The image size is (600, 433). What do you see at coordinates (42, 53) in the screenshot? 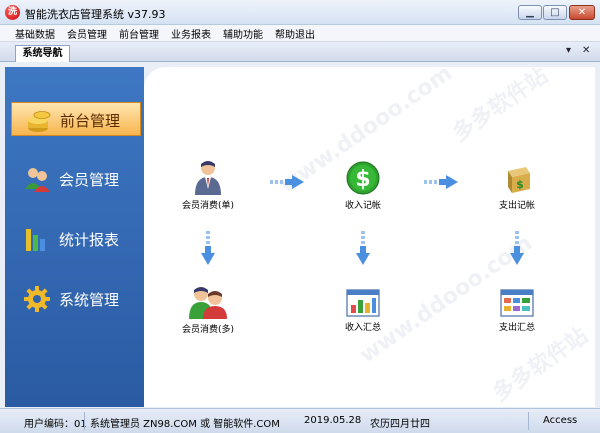
I see `tab-system-nav: 系统导航` at bounding box center [42, 53].